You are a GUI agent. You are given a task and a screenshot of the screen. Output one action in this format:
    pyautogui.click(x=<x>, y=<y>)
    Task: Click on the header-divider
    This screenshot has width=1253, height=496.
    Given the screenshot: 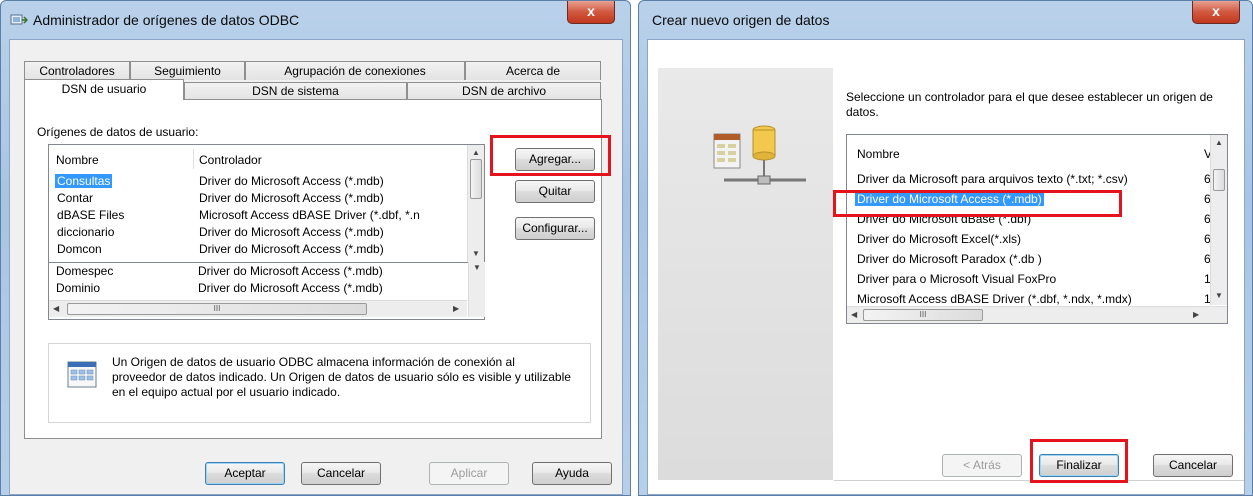 What is the action you would take?
    pyautogui.click(x=193, y=159)
    